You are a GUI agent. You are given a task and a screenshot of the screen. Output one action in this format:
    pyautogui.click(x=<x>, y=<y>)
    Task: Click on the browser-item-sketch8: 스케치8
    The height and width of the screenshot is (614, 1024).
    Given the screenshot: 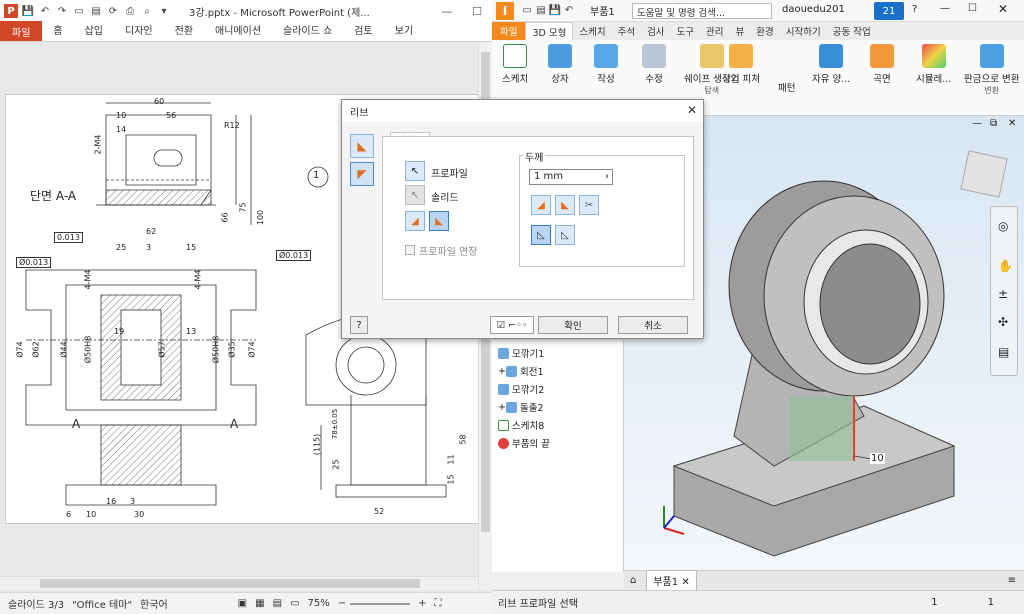 What is the action you would take?
    pyautogui.click(x=521, y=425)
    